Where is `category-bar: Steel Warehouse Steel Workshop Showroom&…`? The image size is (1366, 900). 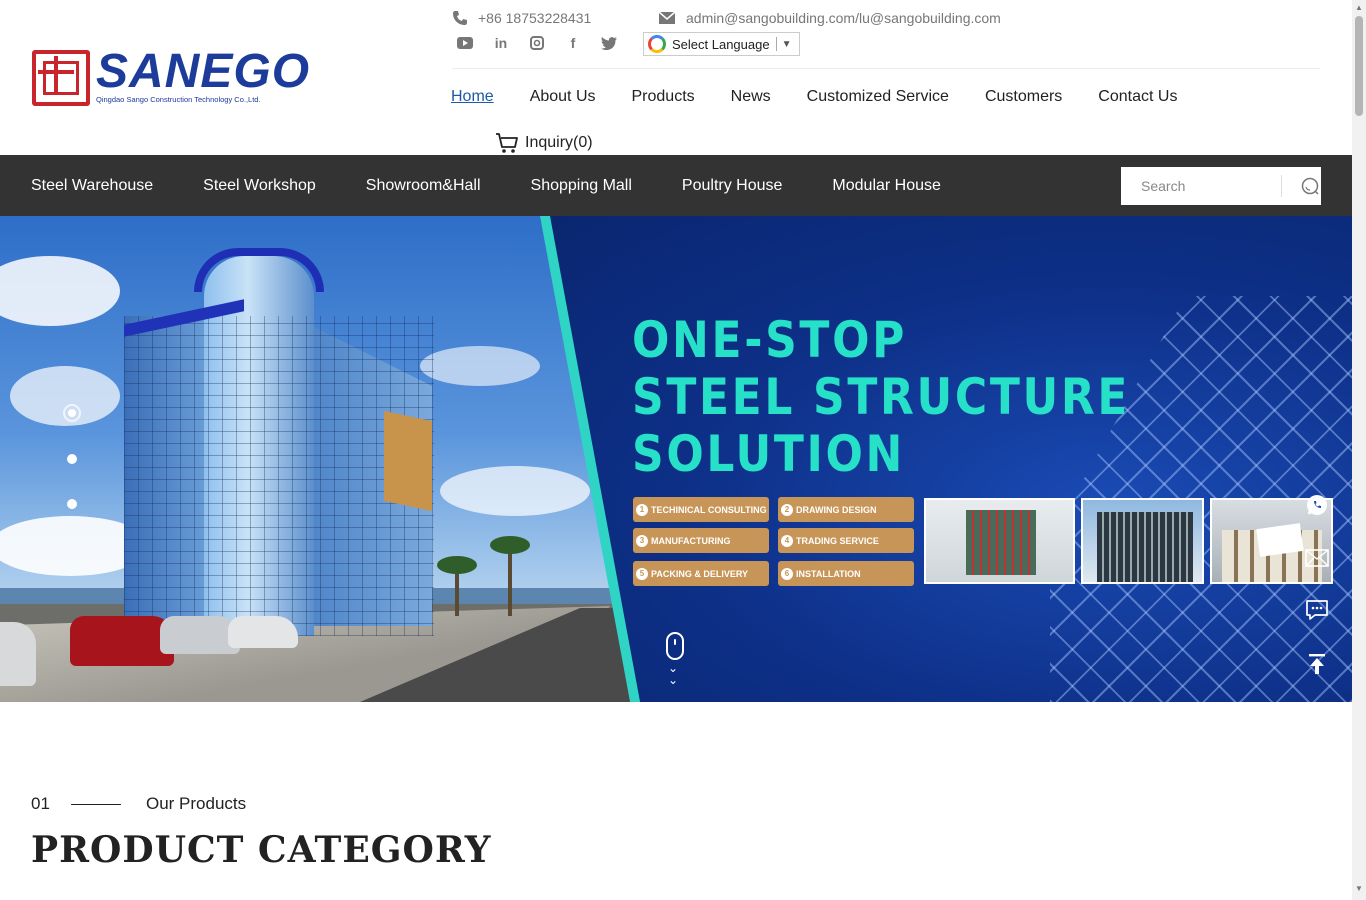
category-bar: Steel Warehouse Steel Workshop Showroom&… is located at coordinates (676, 185).